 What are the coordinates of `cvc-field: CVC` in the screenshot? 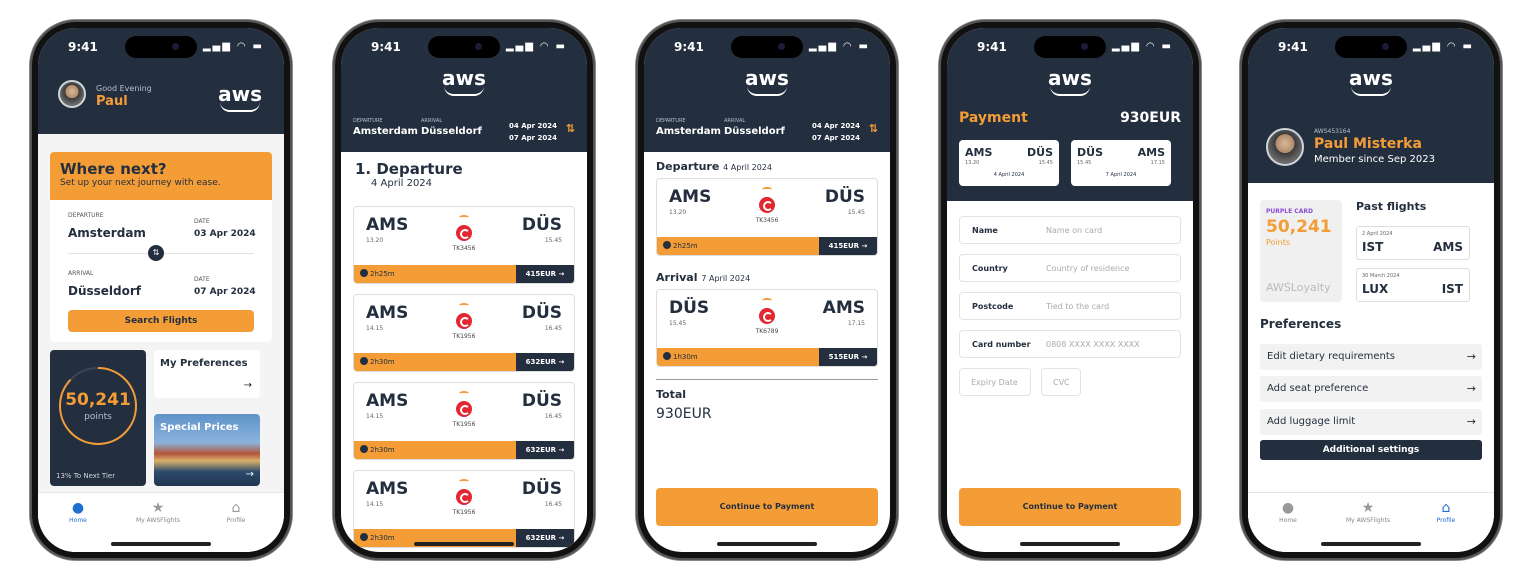 It's located at (1061, 382).